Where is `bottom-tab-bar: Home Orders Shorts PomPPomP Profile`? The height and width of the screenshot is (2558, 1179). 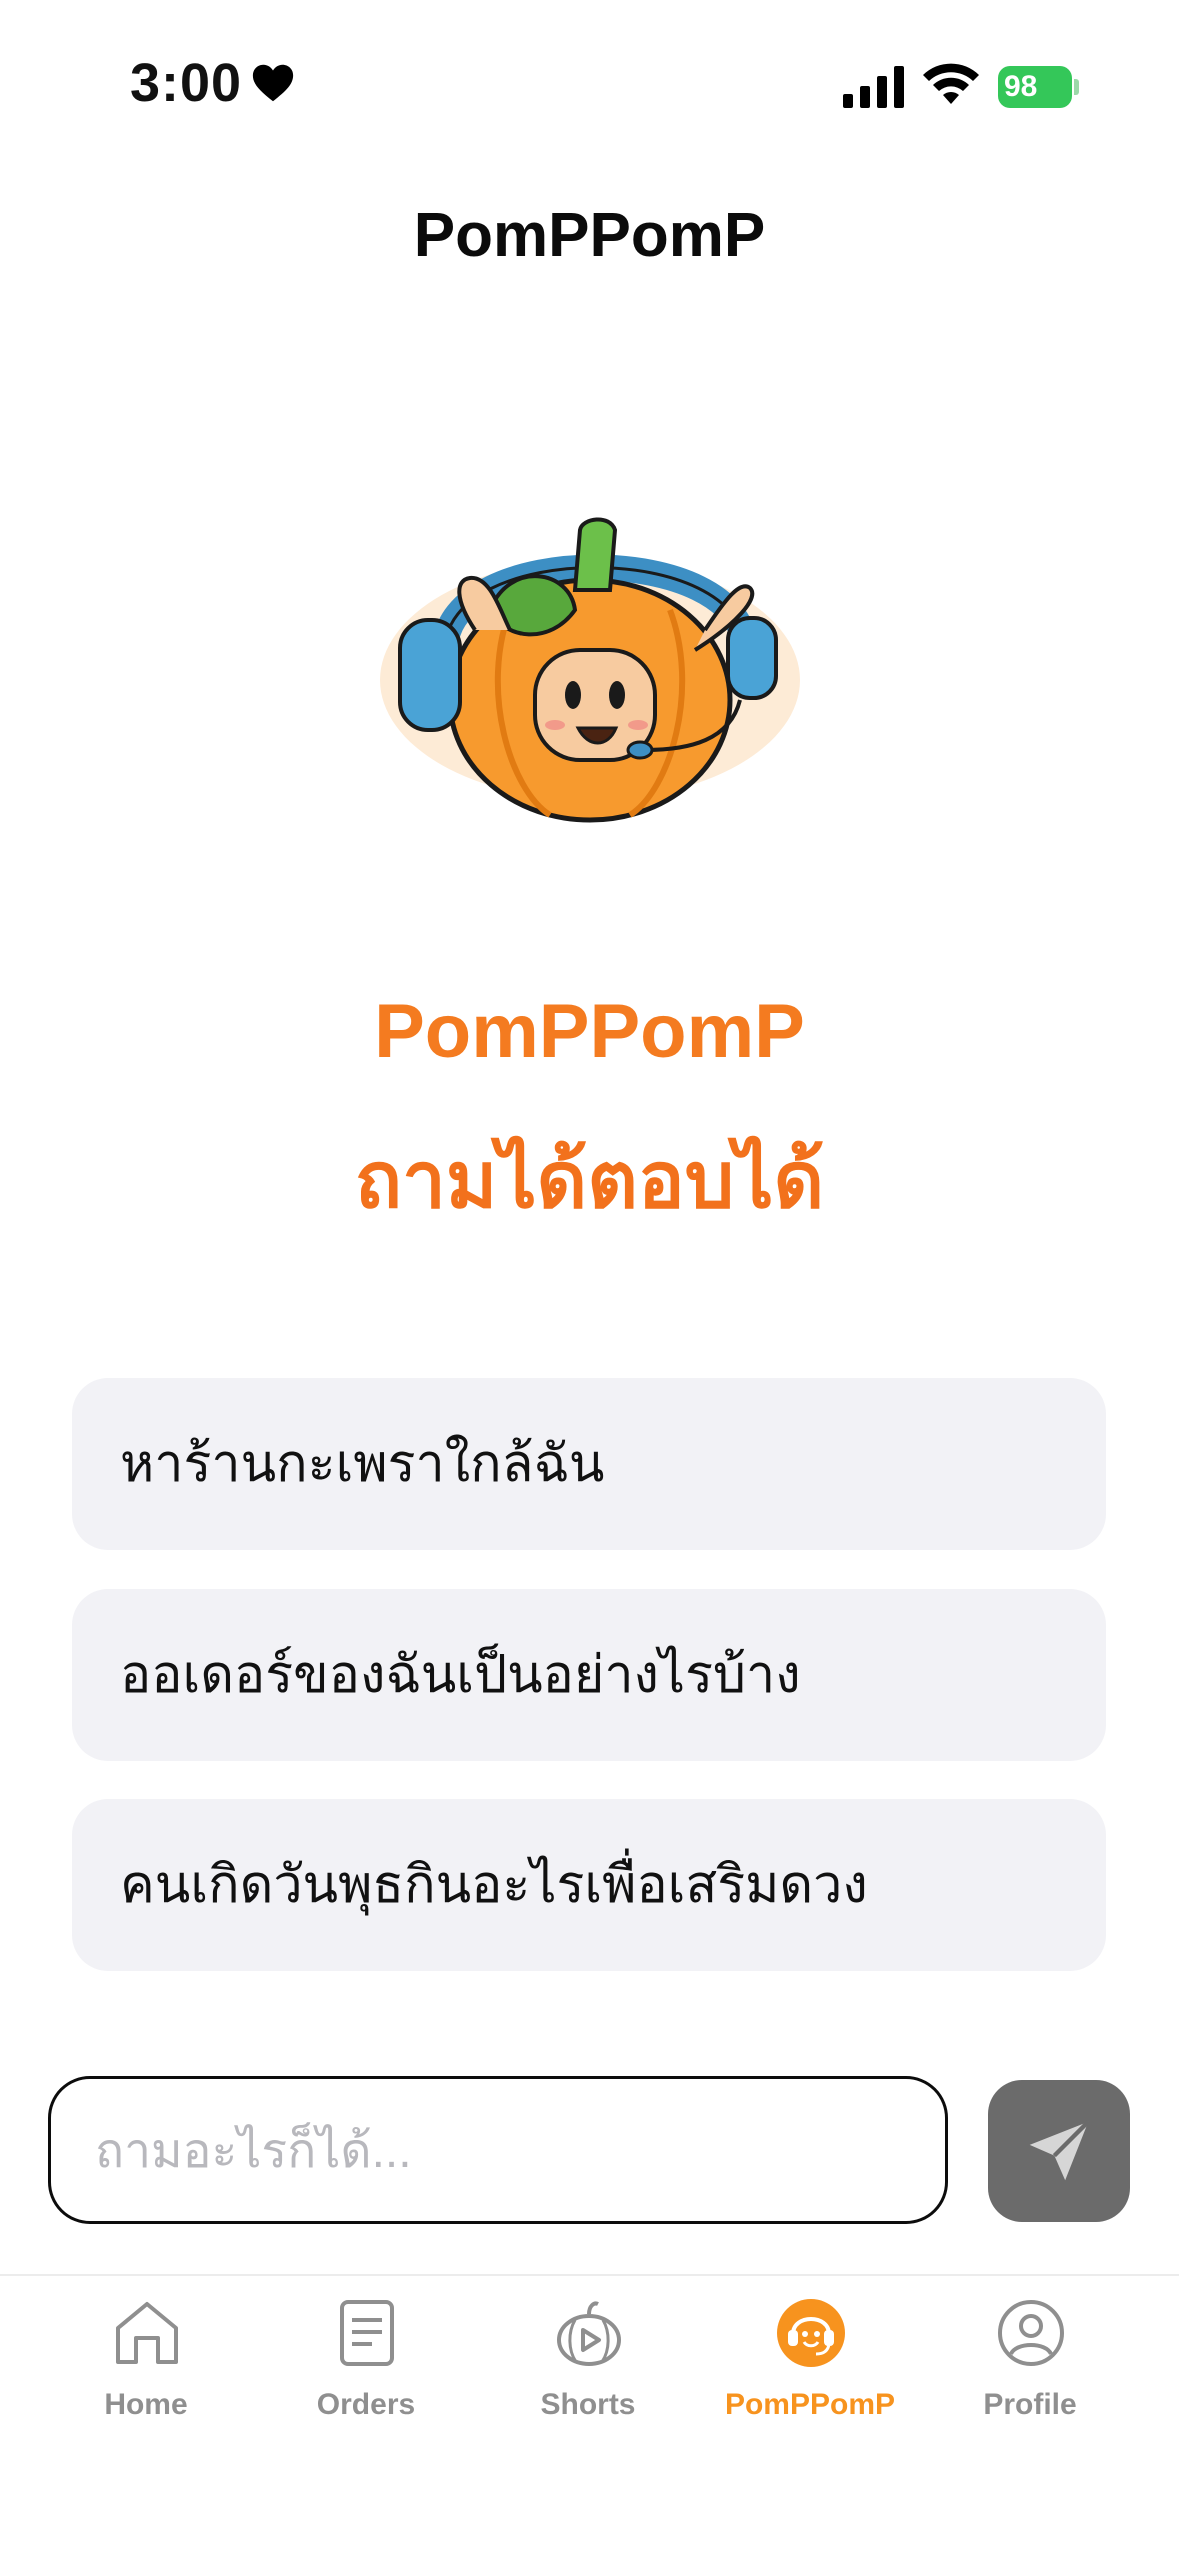 bottom-tab-bar: Home Orders Shorts PomPPomP Profile is located at coordinates (589, 2416).